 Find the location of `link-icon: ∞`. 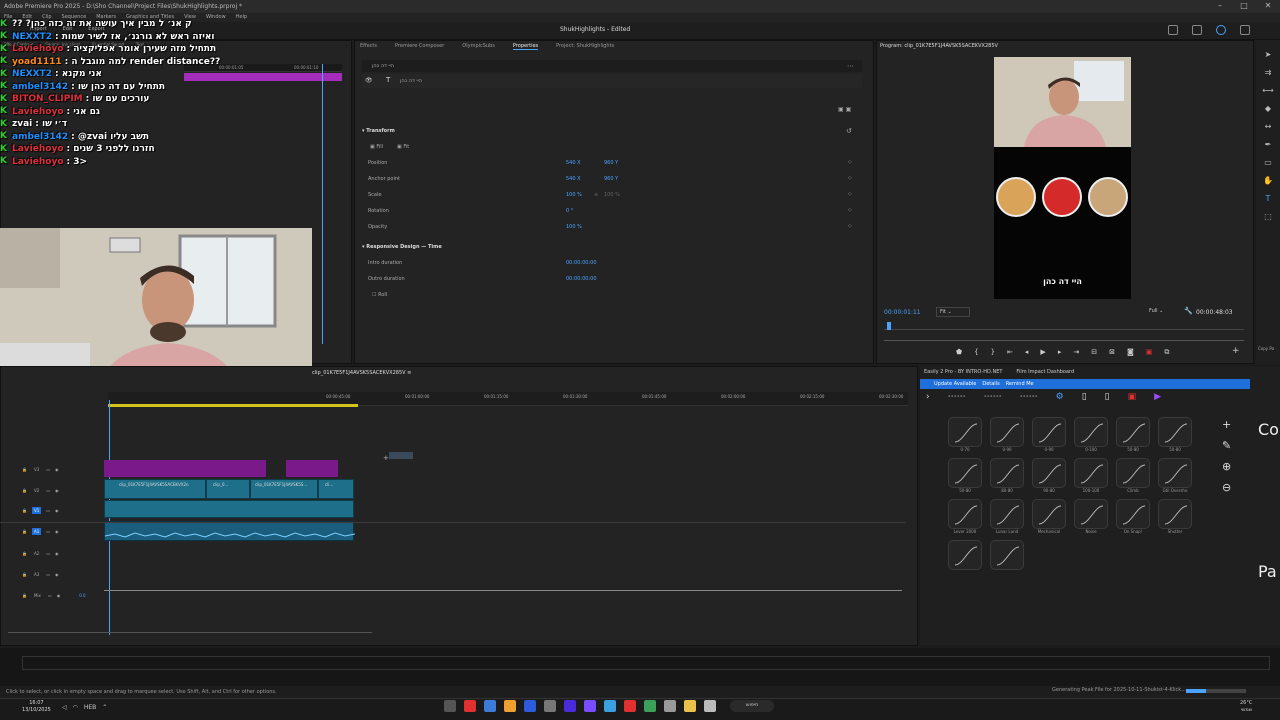

link-icon: ∞ is located at coordinates (599, 195).